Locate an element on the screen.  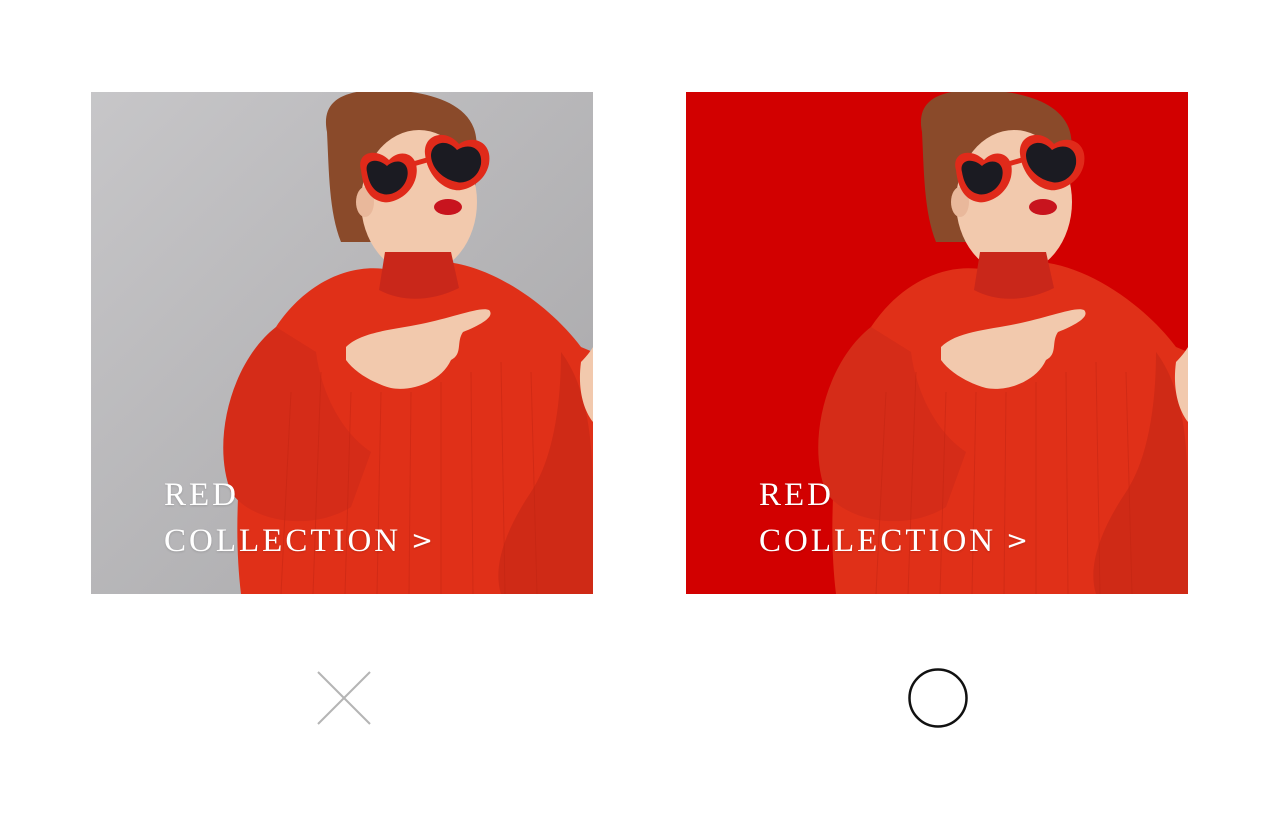
cross-icon is located at coordinates (344, 698).